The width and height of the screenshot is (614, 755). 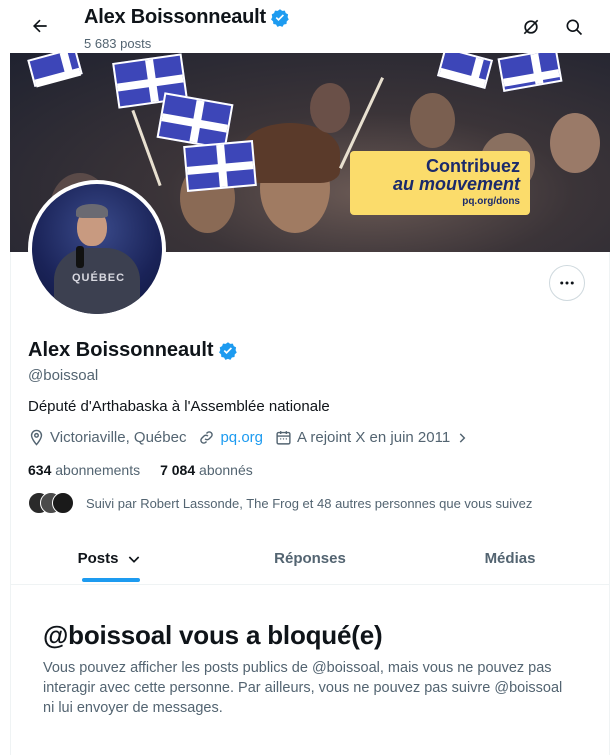 What do you see at coordinates (98, 470) in the screenshot?
I see `following-label: abonnements` at bounding box center [98, 470].